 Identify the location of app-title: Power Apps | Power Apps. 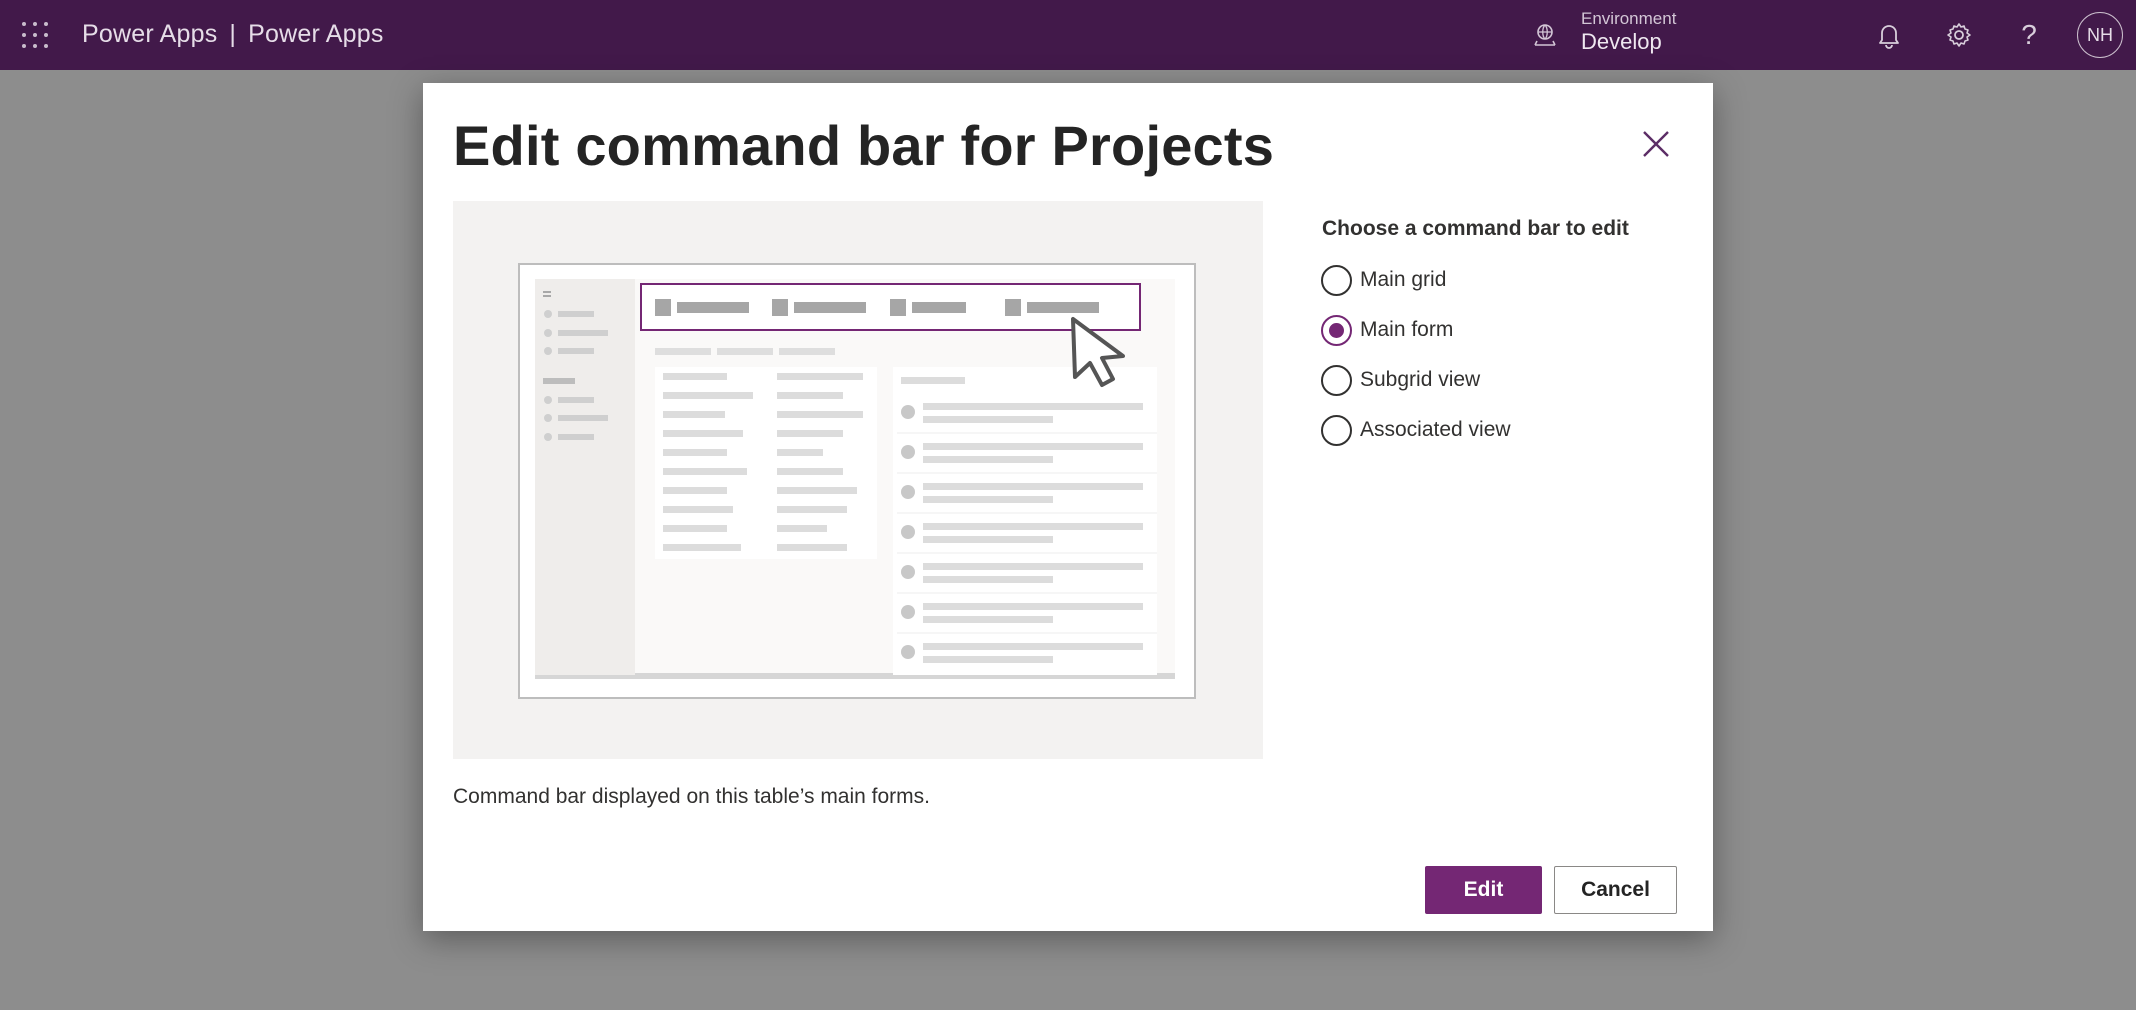
(233, 34).